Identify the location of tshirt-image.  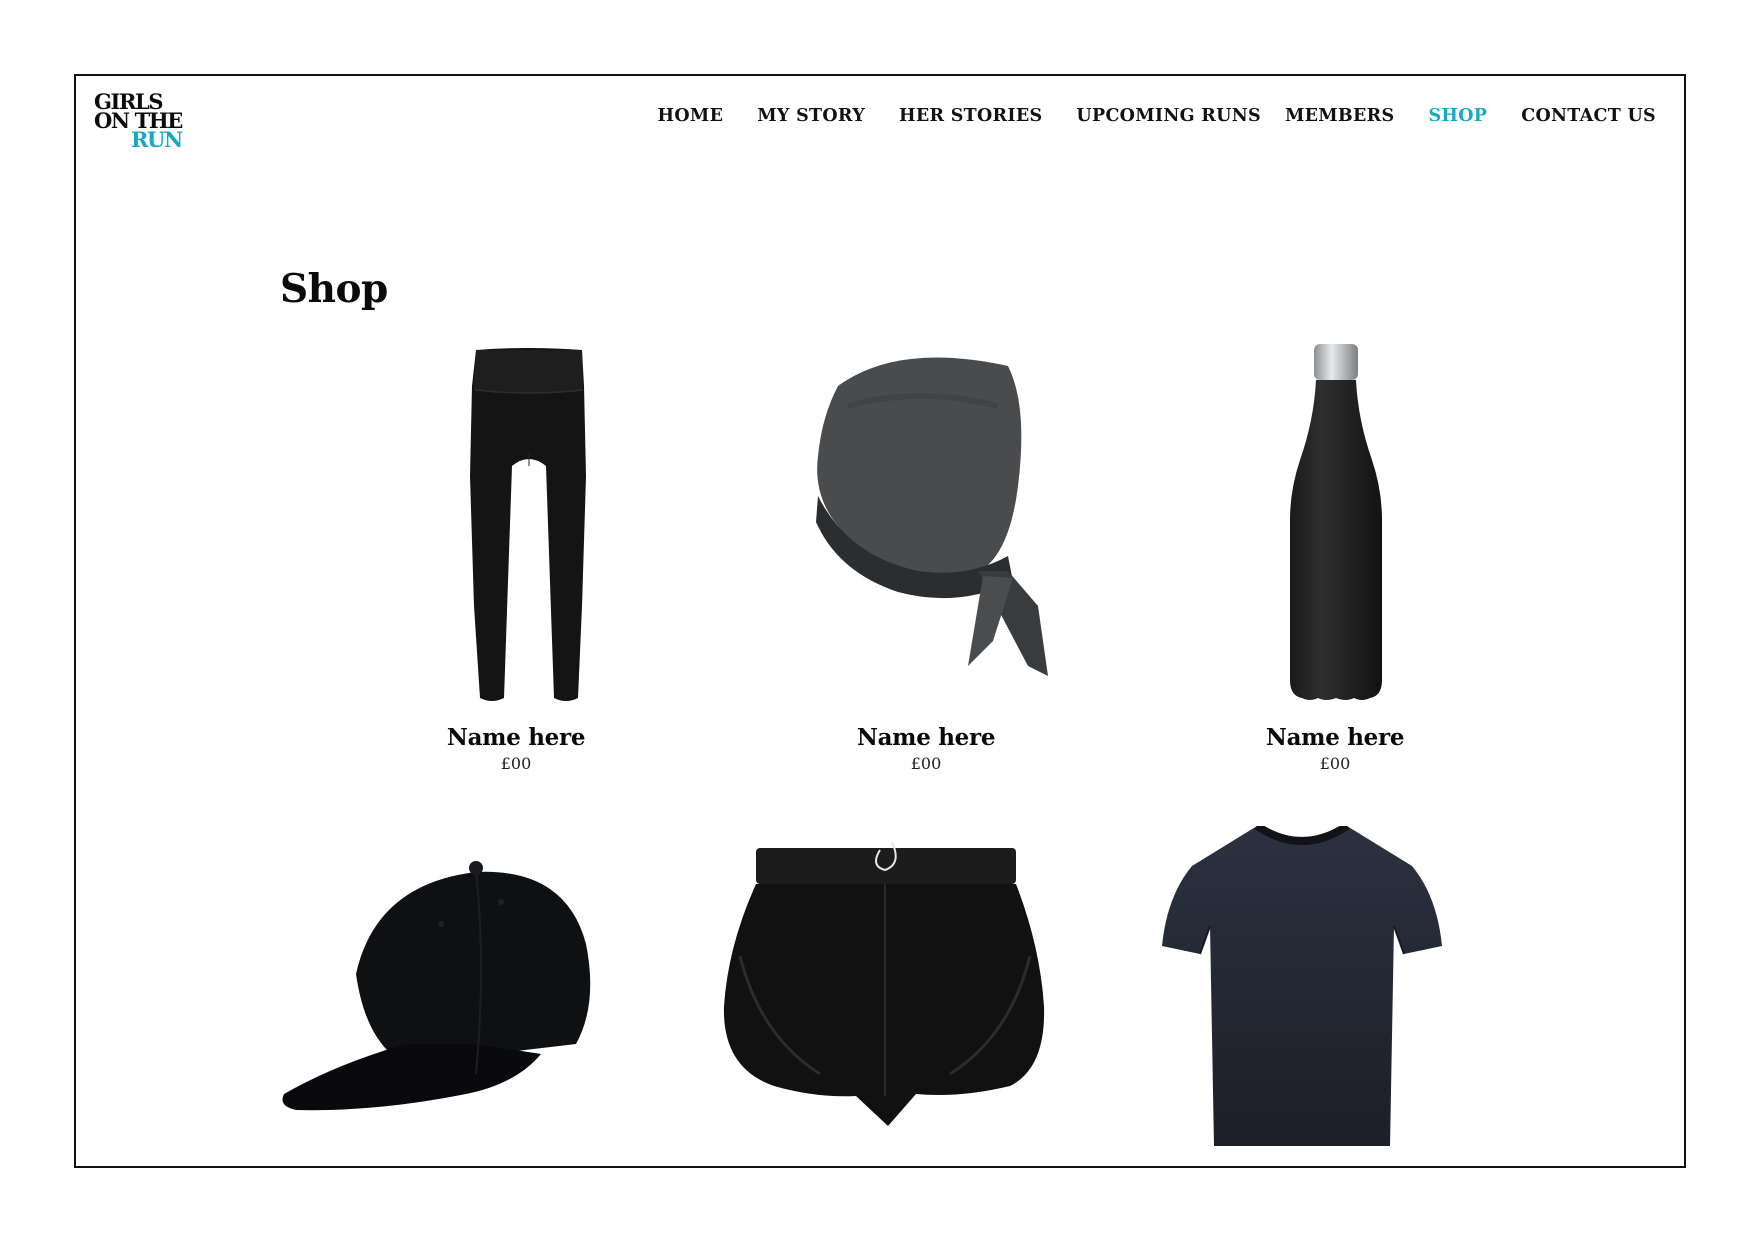
(1302, 986).